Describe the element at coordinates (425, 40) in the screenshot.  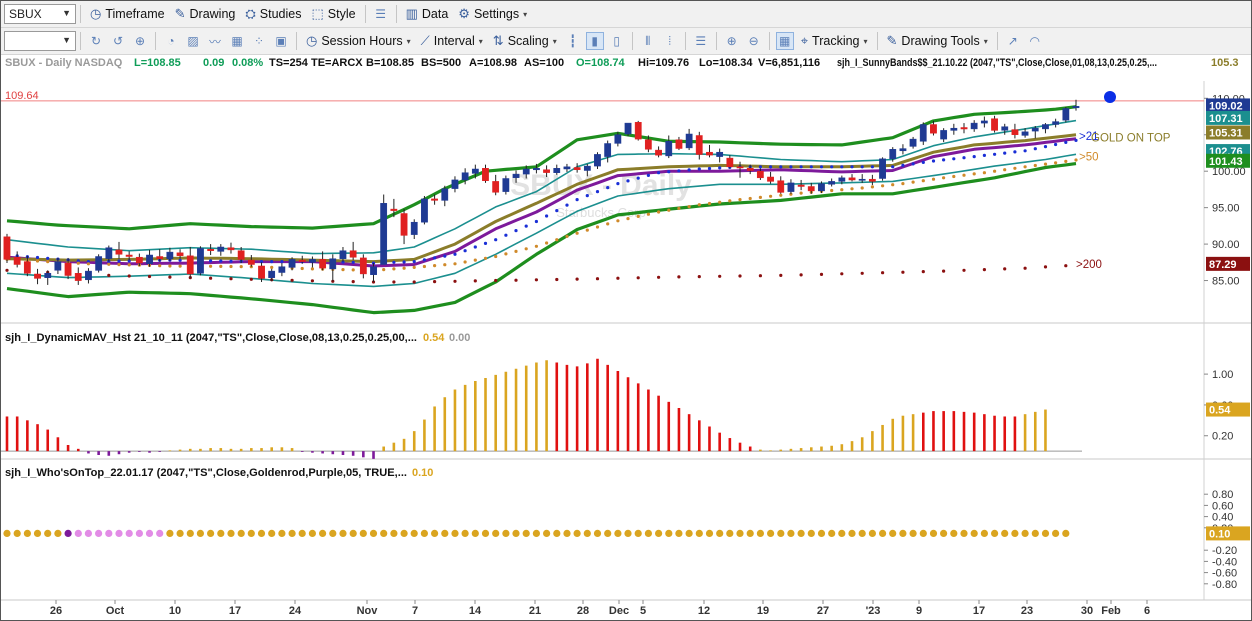
I see `interval-icon: ⟋` at that location.